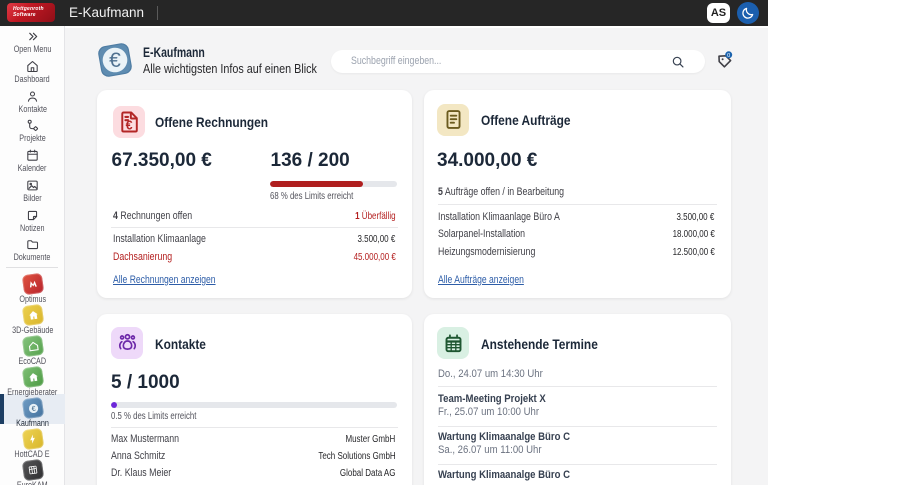 The height and width of the screenshot is (485, 901). I want to click on svg-text: 0, so click(728, 56).